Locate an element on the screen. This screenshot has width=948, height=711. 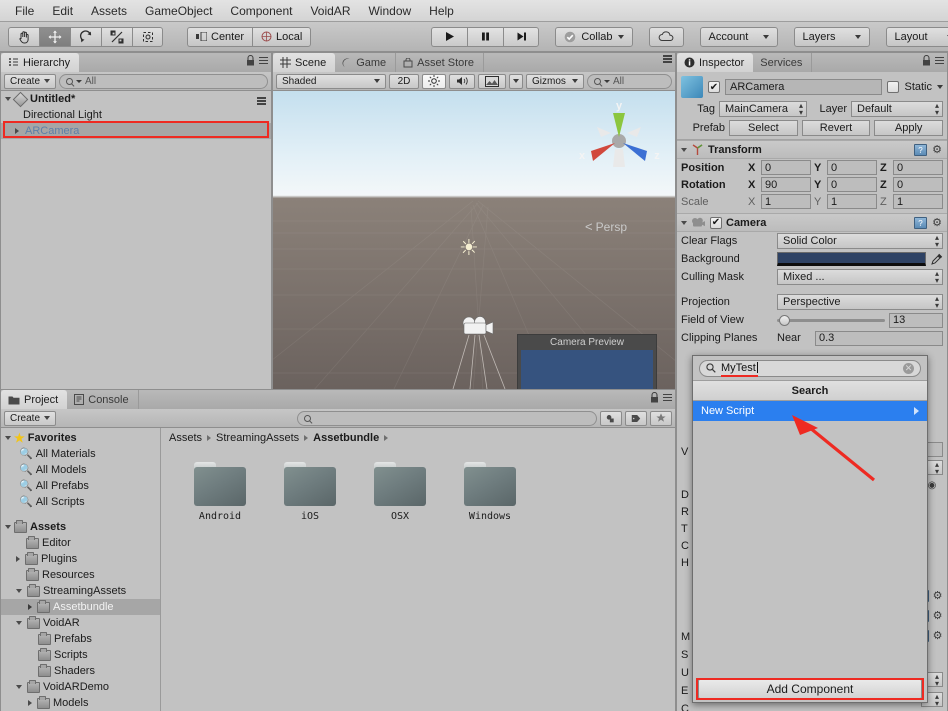
add-component-search-input: MyTest ✕ is located at coordinates (810, 368).